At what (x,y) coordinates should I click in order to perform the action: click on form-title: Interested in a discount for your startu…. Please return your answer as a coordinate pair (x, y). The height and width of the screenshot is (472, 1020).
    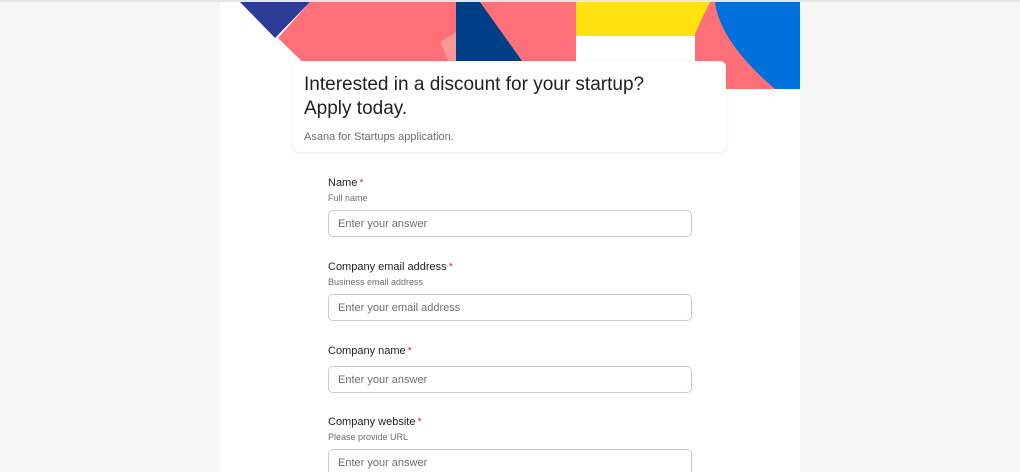
    Looking at the image, I should click on (474, 96).